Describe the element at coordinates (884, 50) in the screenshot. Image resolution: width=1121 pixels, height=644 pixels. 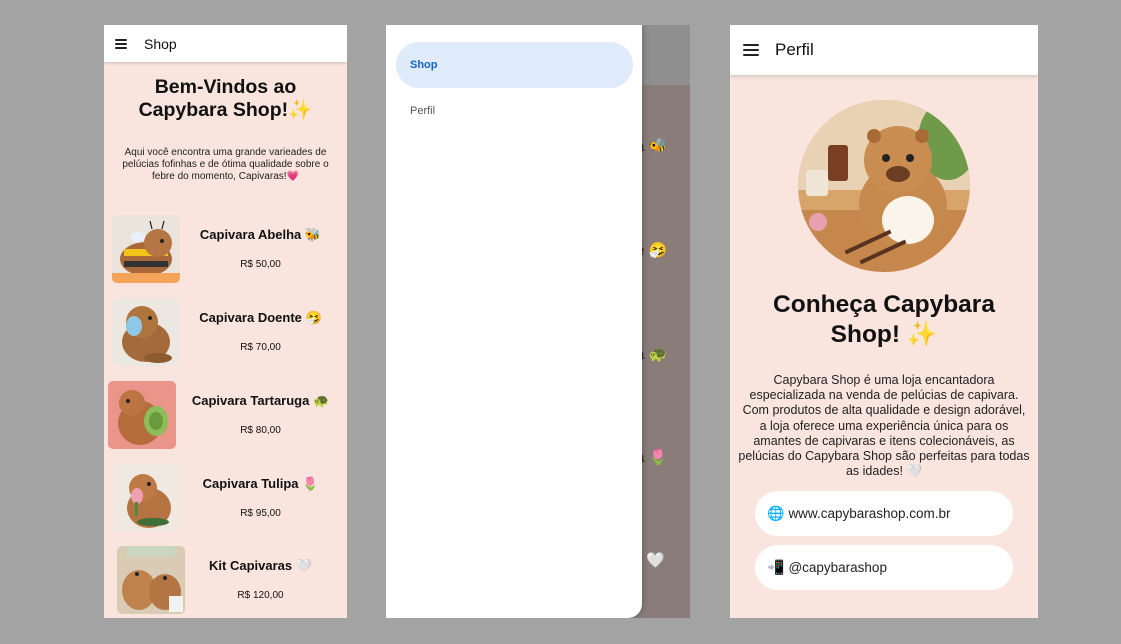
I see `app-bar: Perfil` at that location.